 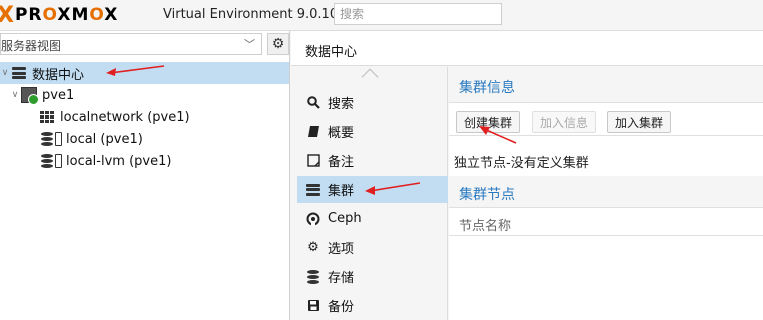 I want to click on nav-item-label: 概要, so click(x=341, y=133).